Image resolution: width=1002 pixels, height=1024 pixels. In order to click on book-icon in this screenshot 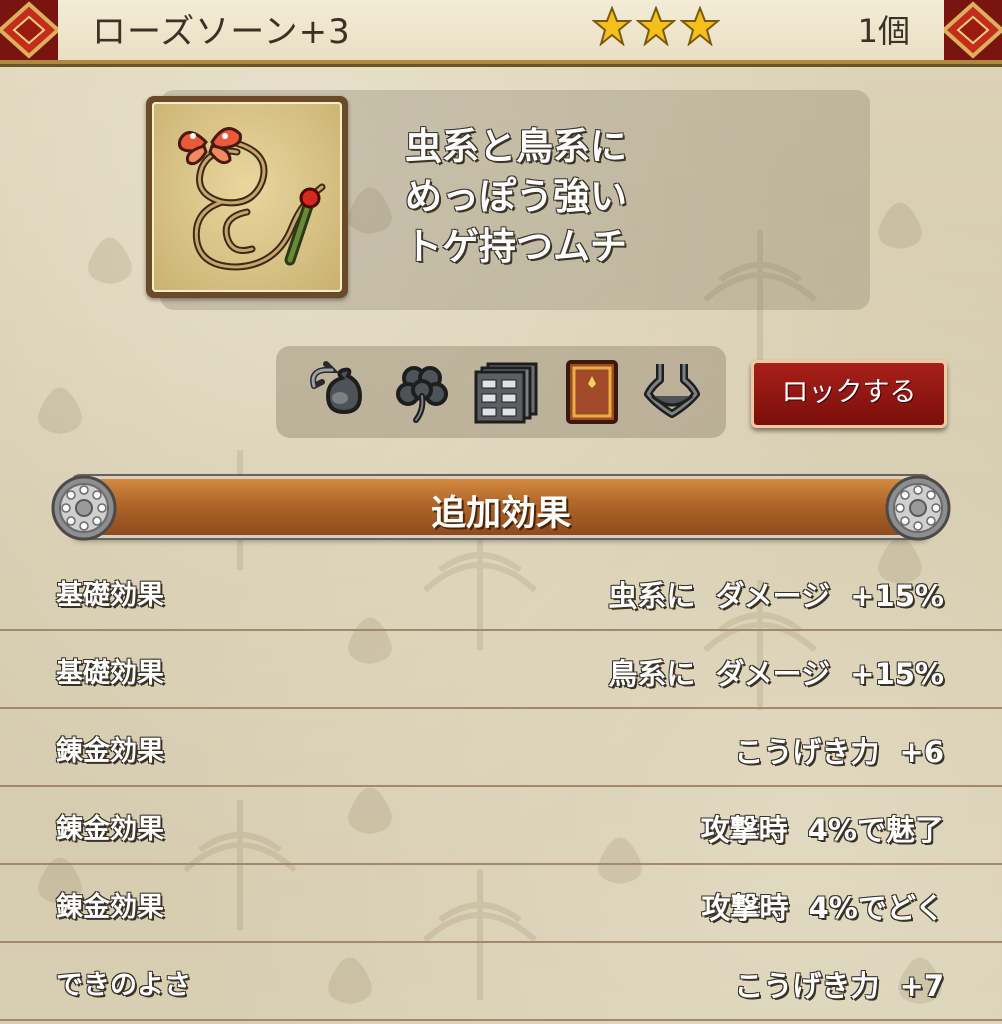, I will do `click(592, 392)`.